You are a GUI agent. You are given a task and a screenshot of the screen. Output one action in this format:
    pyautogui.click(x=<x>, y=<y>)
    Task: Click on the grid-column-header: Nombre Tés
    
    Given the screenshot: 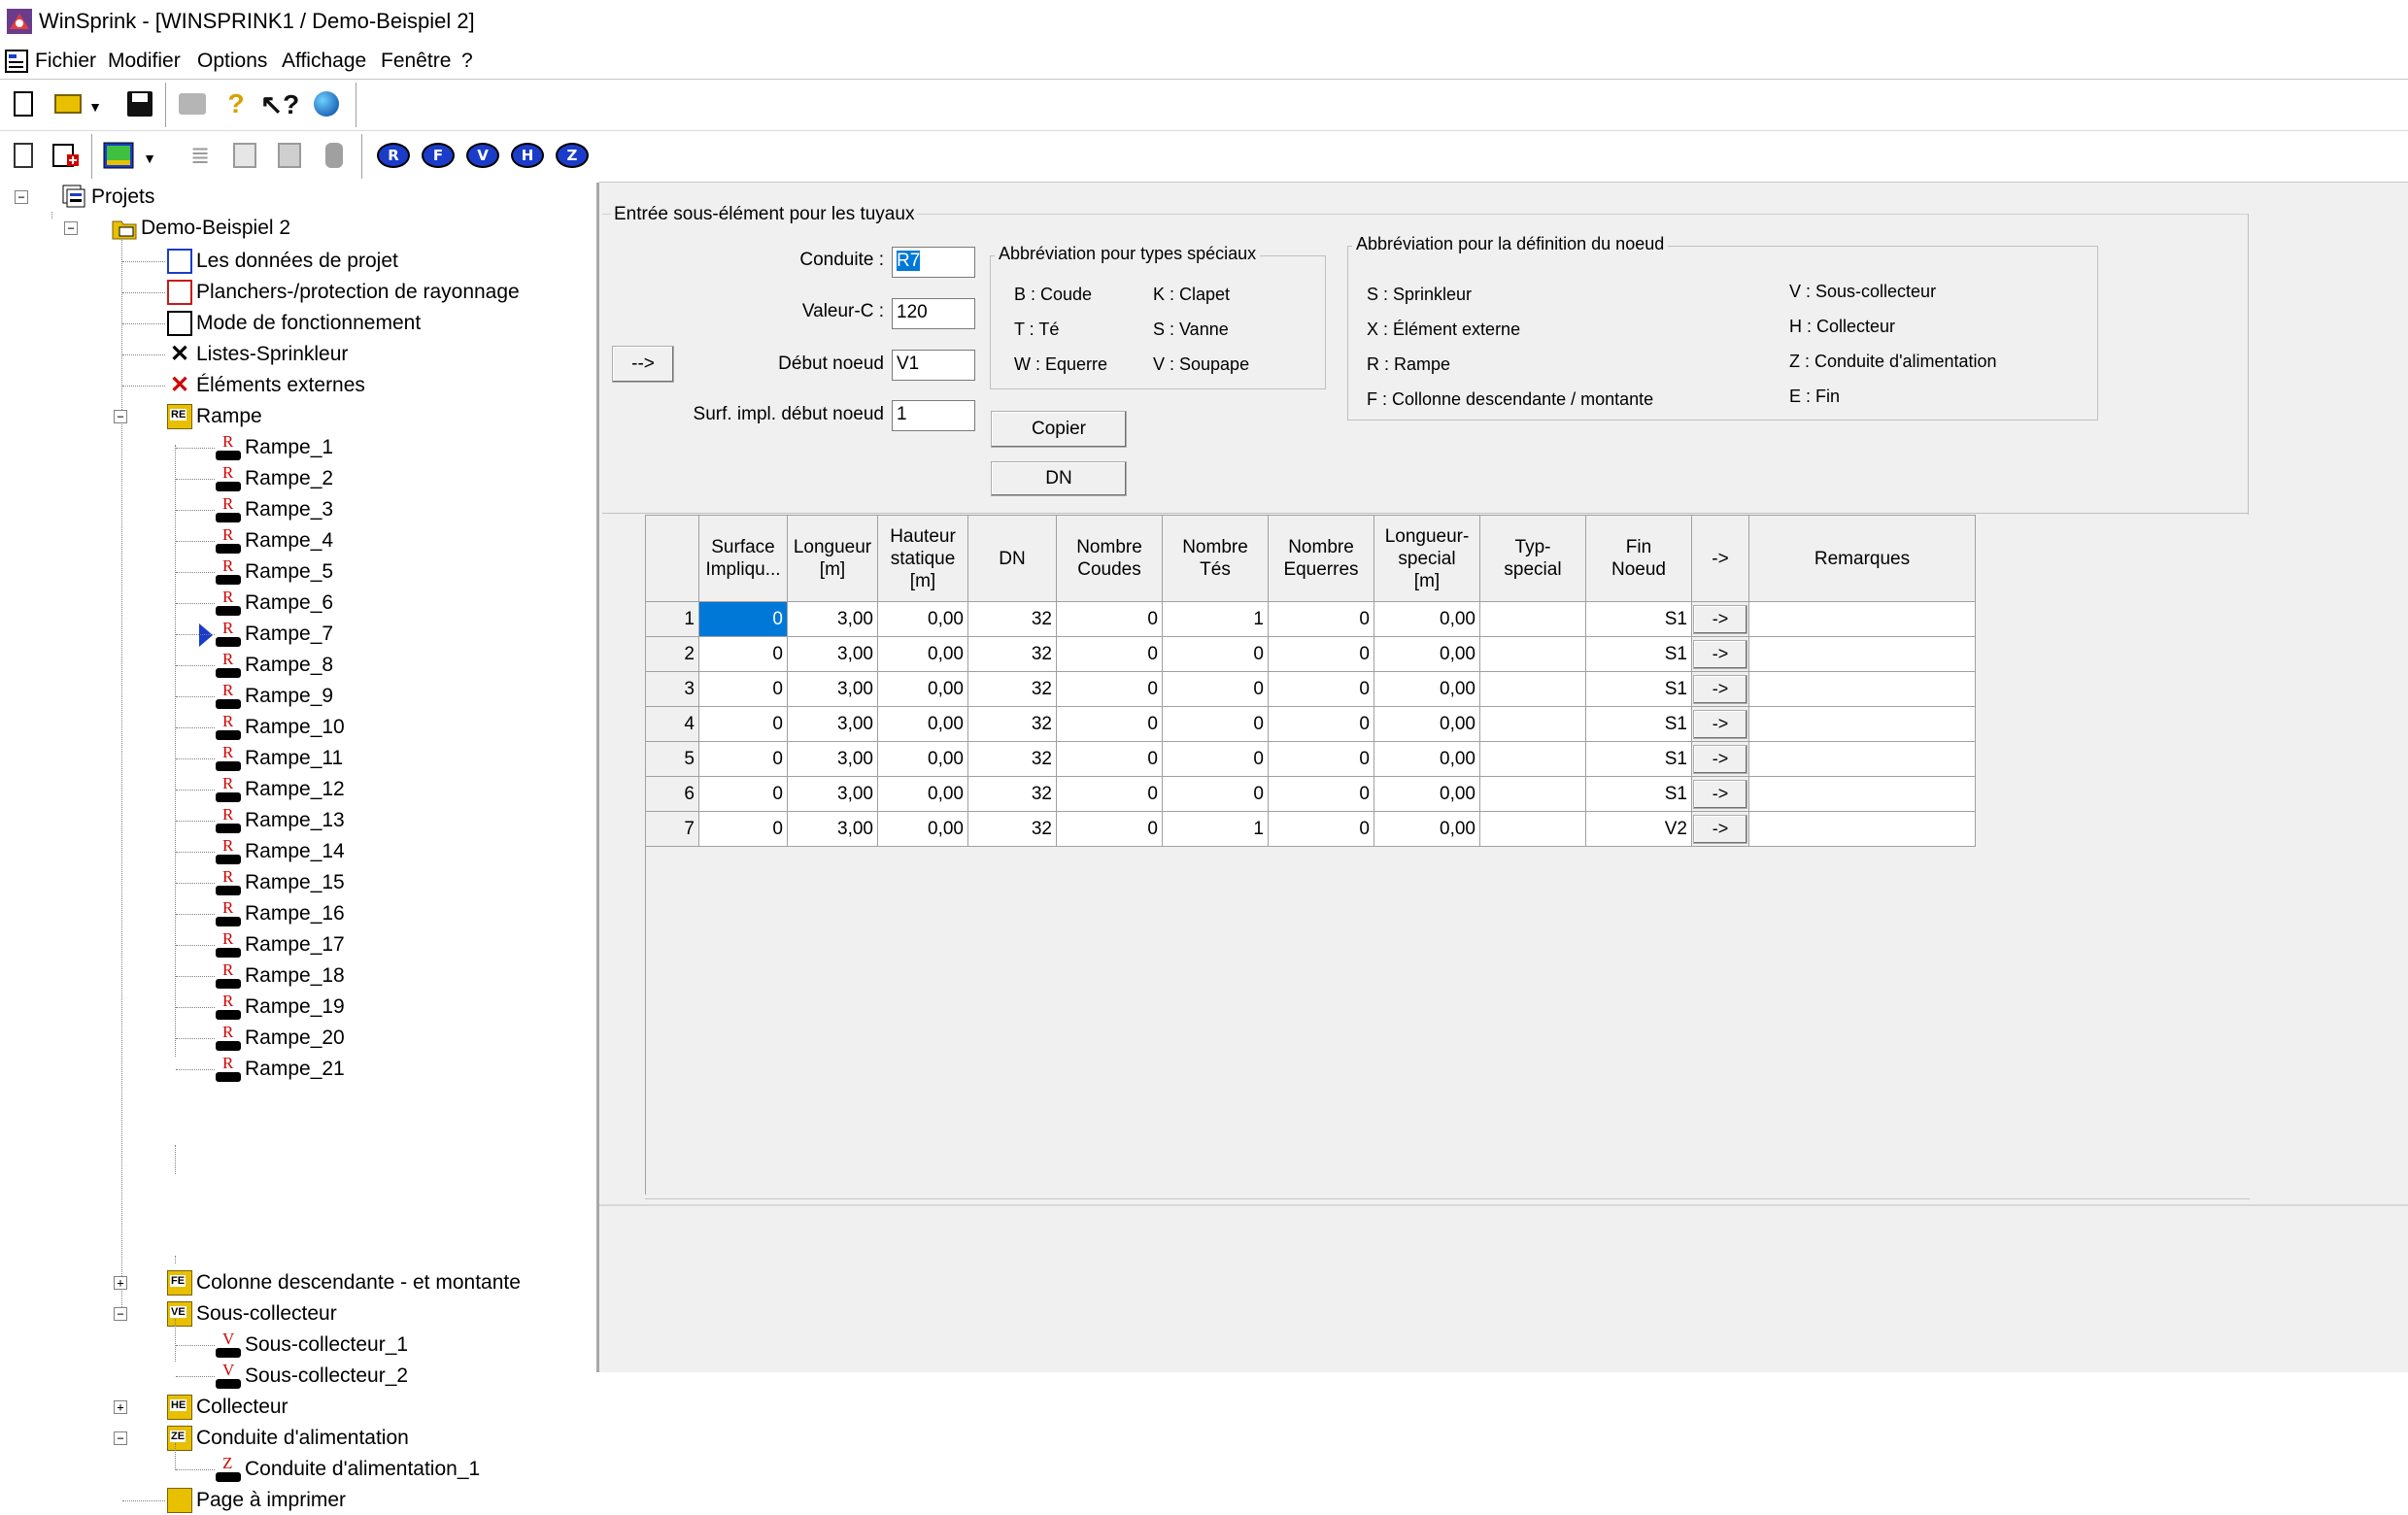 What is the action you would take?
    pyautogui.click(x=1215, y=558)
    